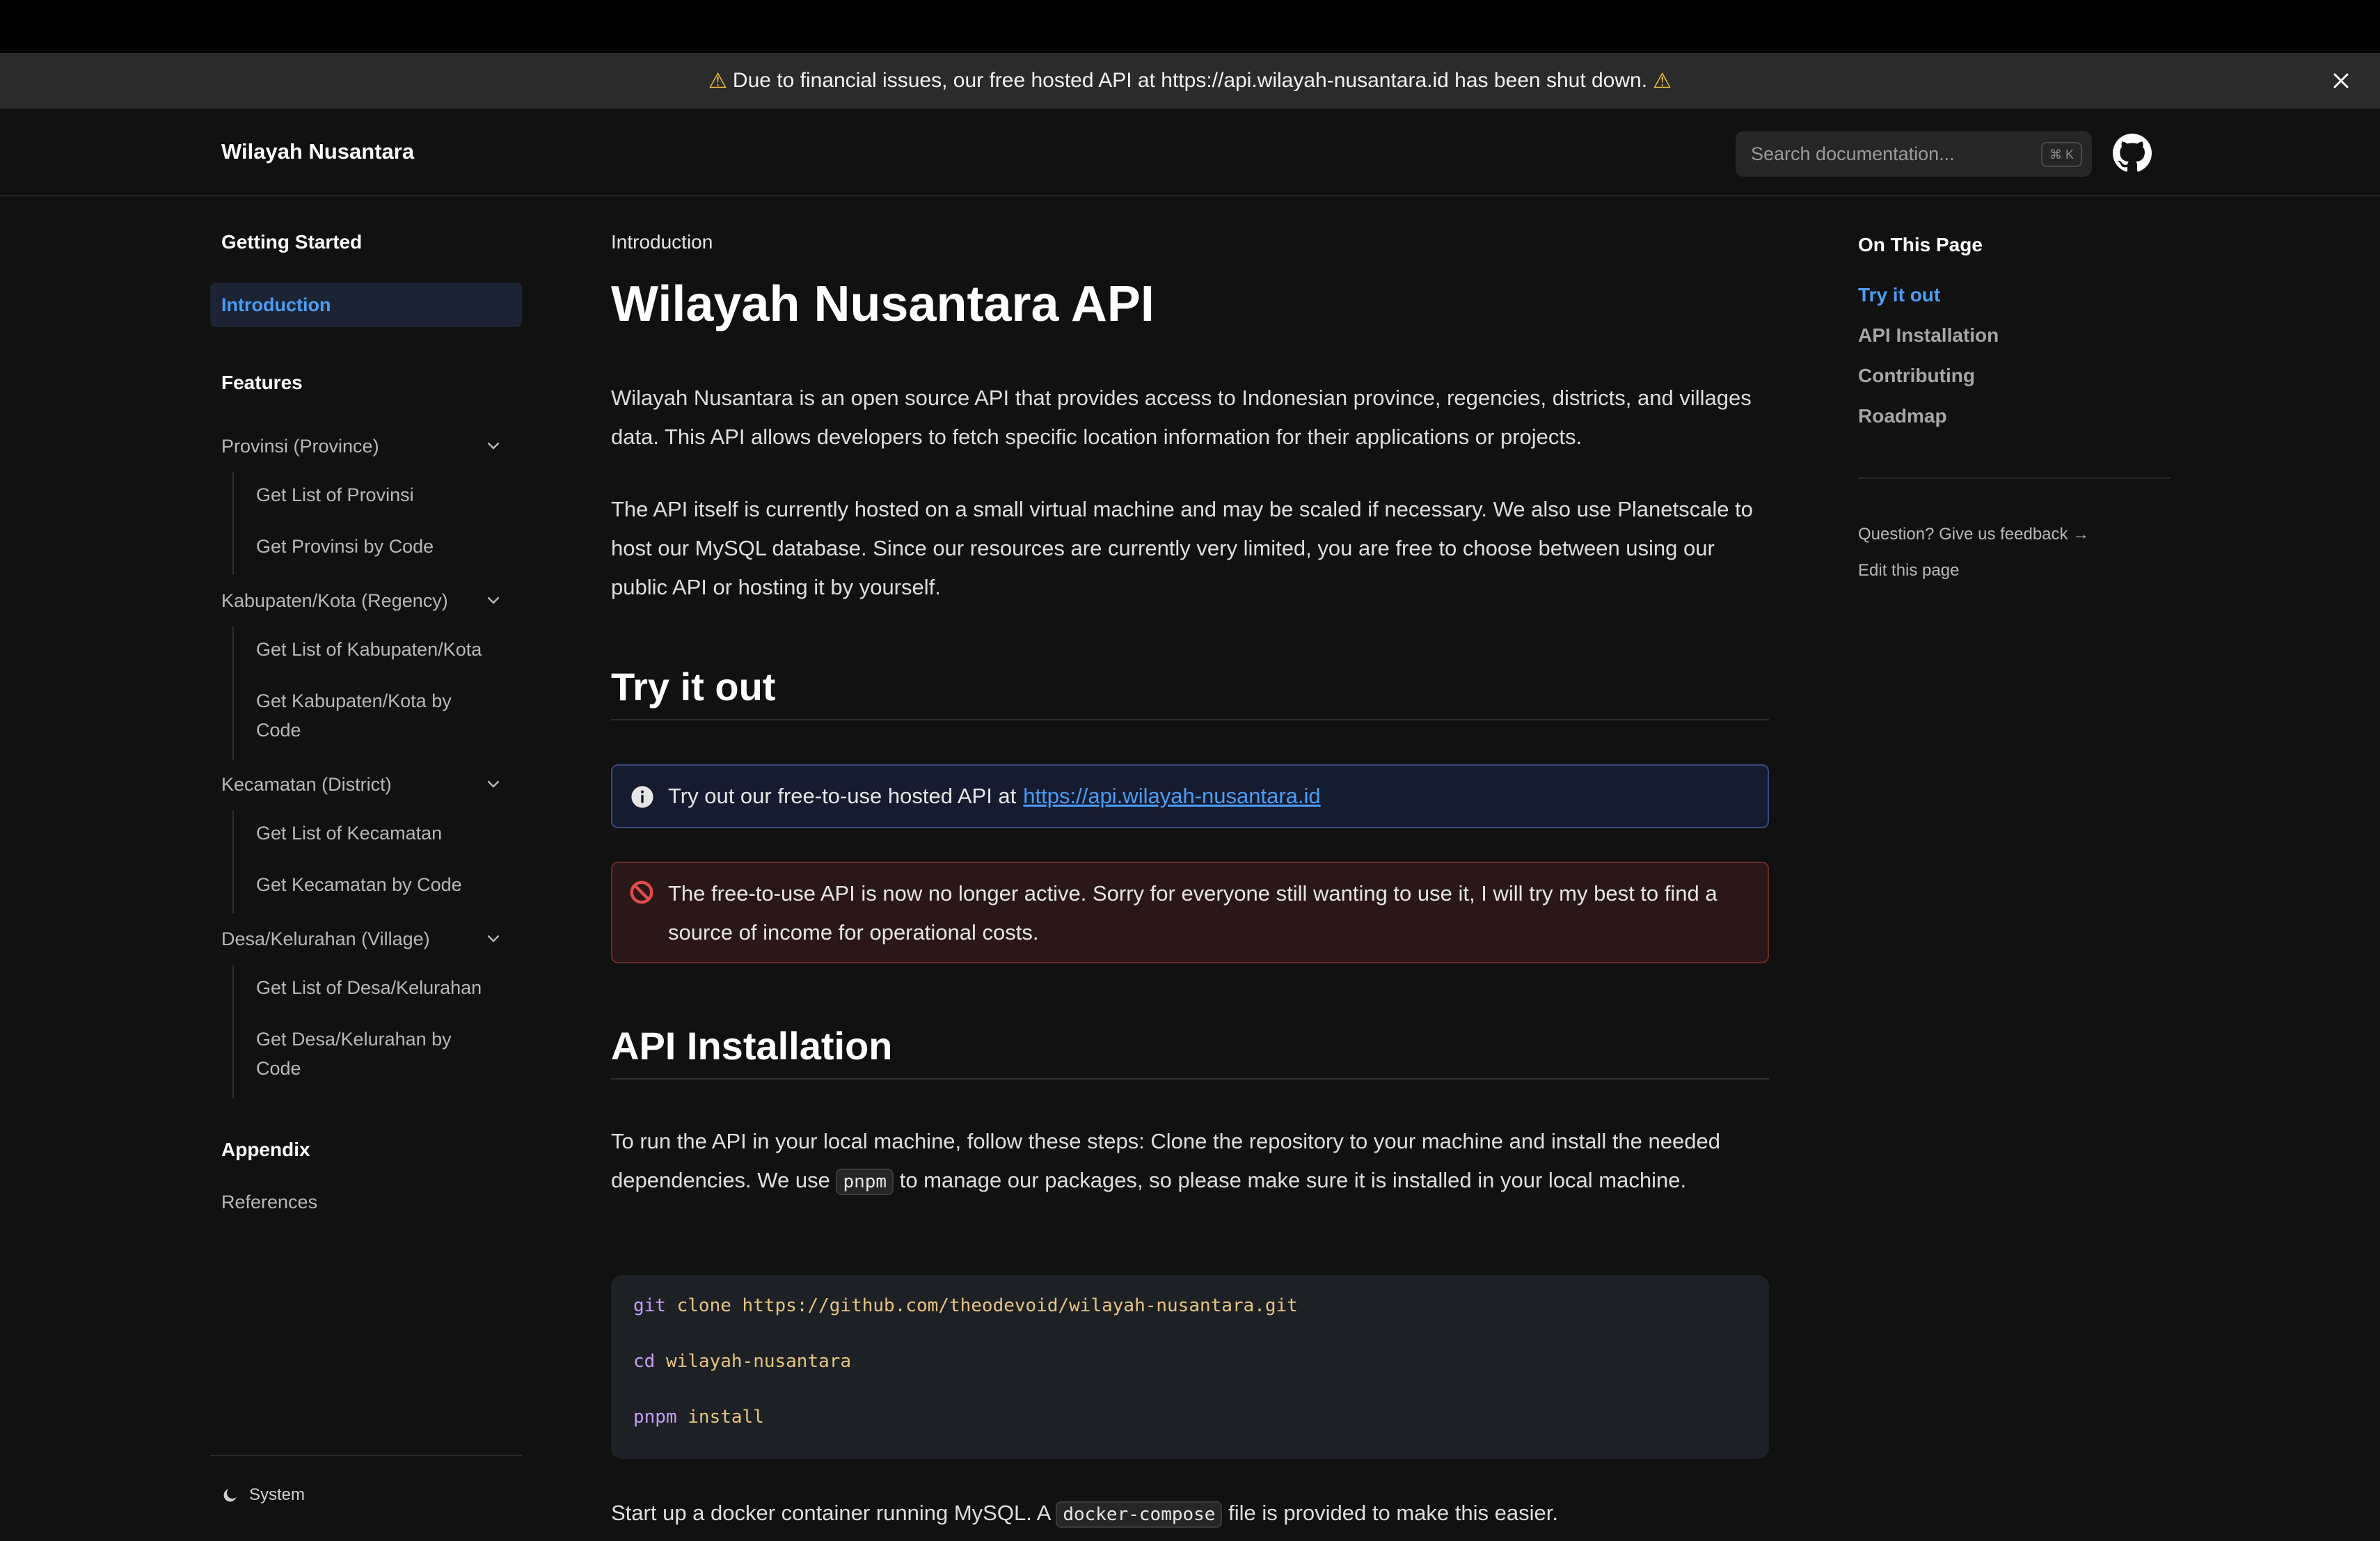 The height and width of the screenshot is (1541, 2380). I want to click on github-icon, so click(2132, 153).